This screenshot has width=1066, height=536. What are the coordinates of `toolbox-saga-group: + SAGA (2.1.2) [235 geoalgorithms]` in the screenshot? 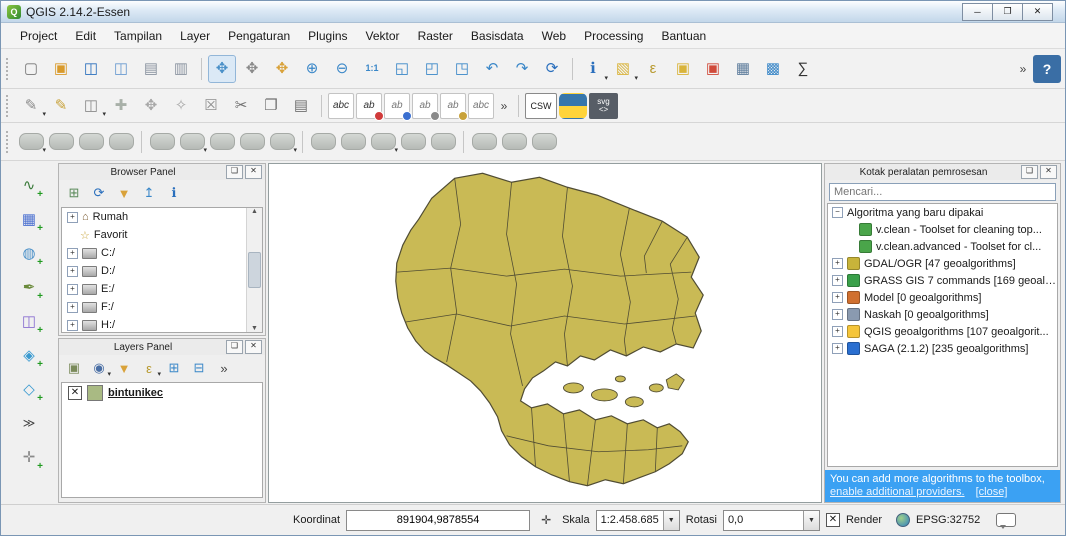 It's located at (942, 348).